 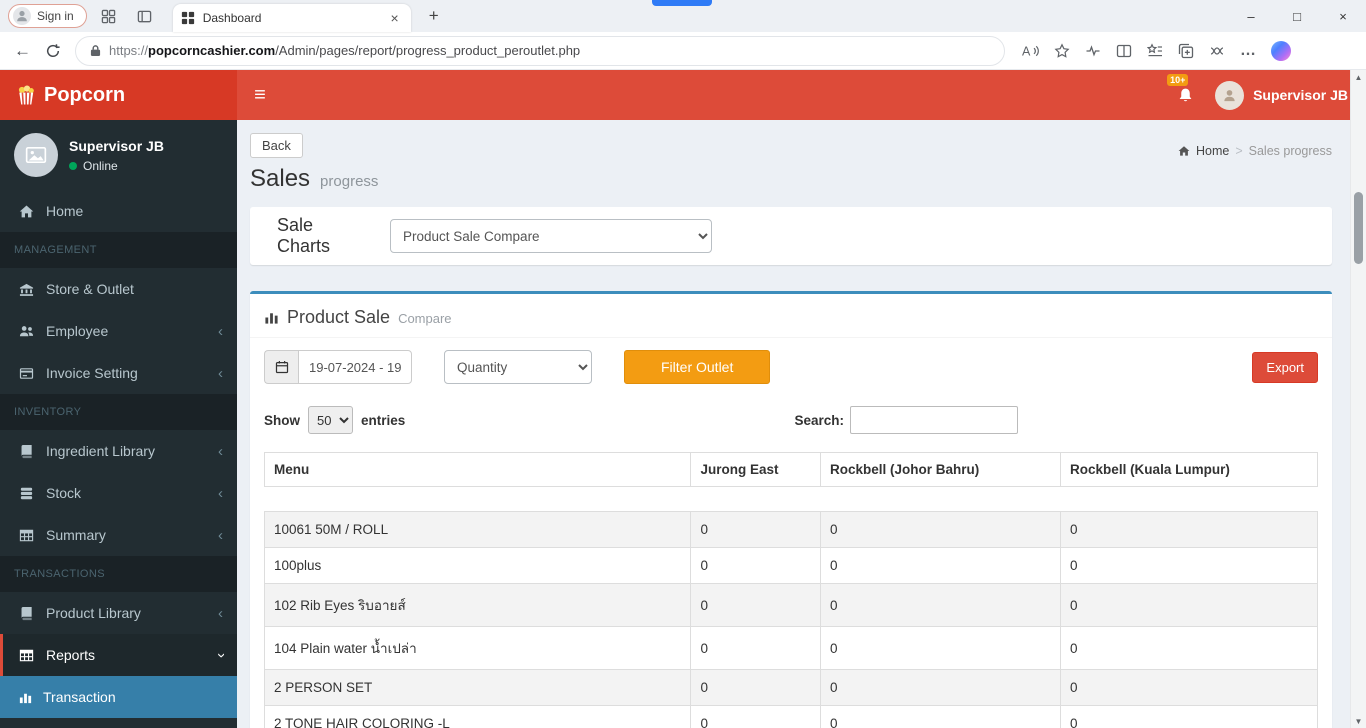 I want to click on cell-menu: 104 Plain water น้ำเปล่า, so click(x=477, y=648).